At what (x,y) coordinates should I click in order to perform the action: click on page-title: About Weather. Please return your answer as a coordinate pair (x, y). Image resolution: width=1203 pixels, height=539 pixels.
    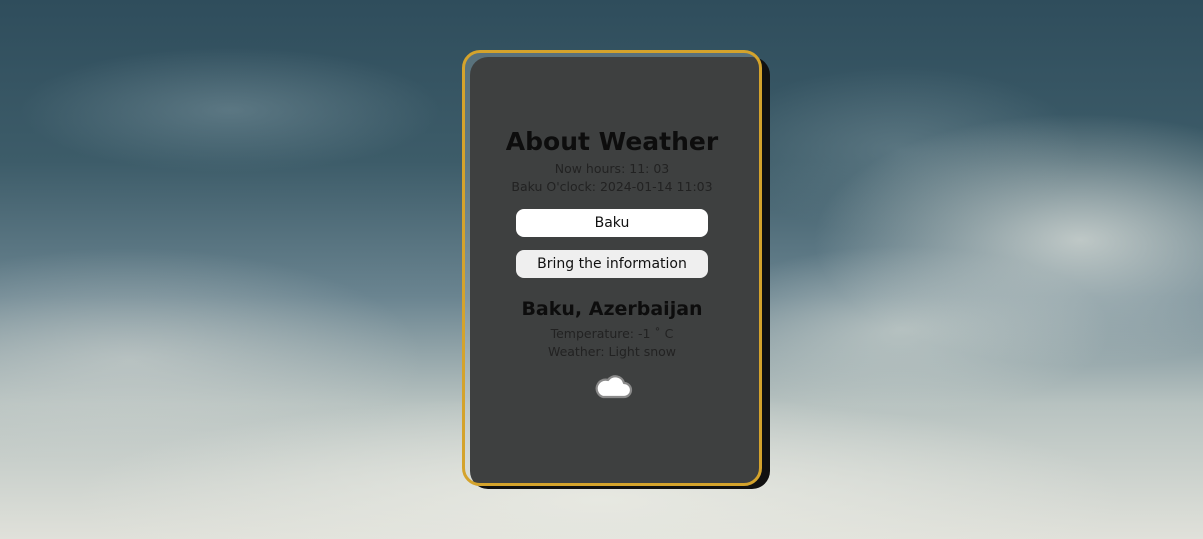
    Looking at the image, I should click on (612, 141).